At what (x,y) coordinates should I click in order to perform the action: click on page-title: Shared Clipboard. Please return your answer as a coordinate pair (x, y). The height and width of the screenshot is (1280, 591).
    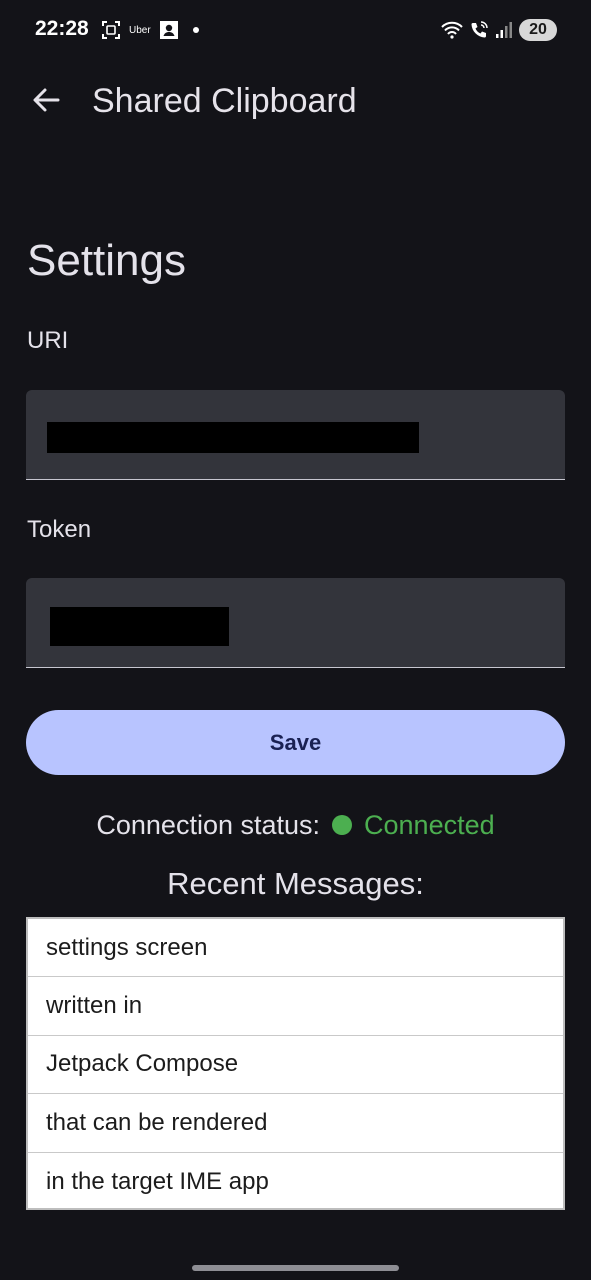
    Looking at the image, I should click on (224, 101).